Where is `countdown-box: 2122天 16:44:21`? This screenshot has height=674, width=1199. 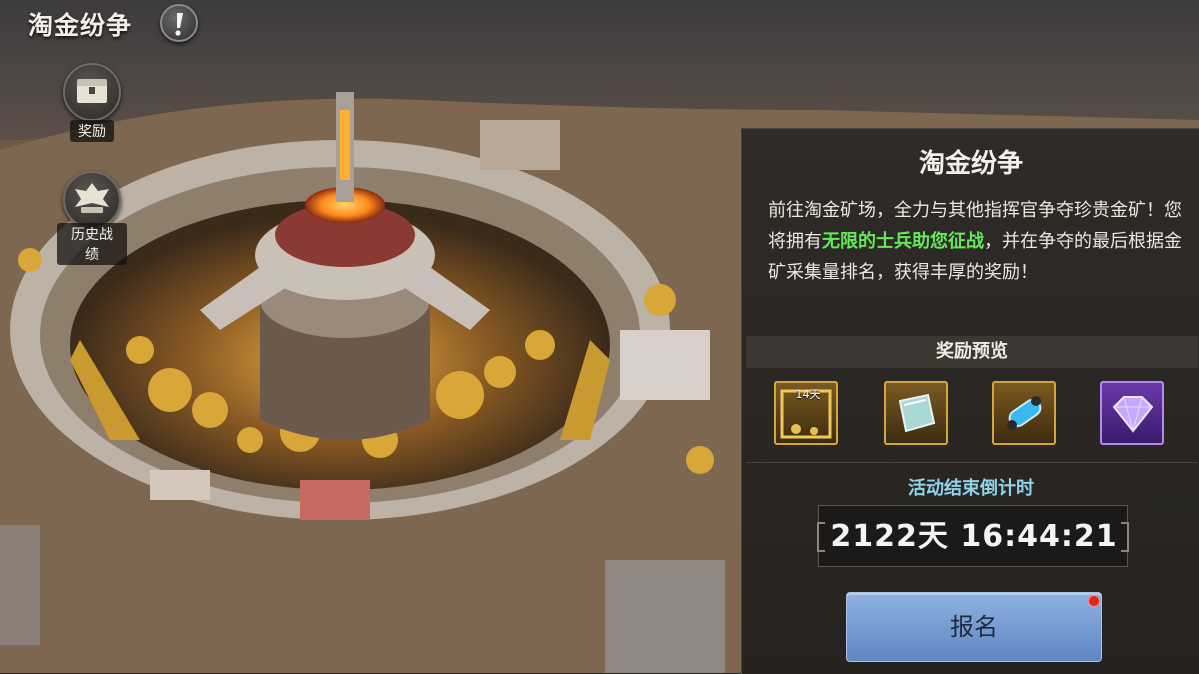 countdown-box: 2122天 16:44:21 is located at coordinates (973, 536).